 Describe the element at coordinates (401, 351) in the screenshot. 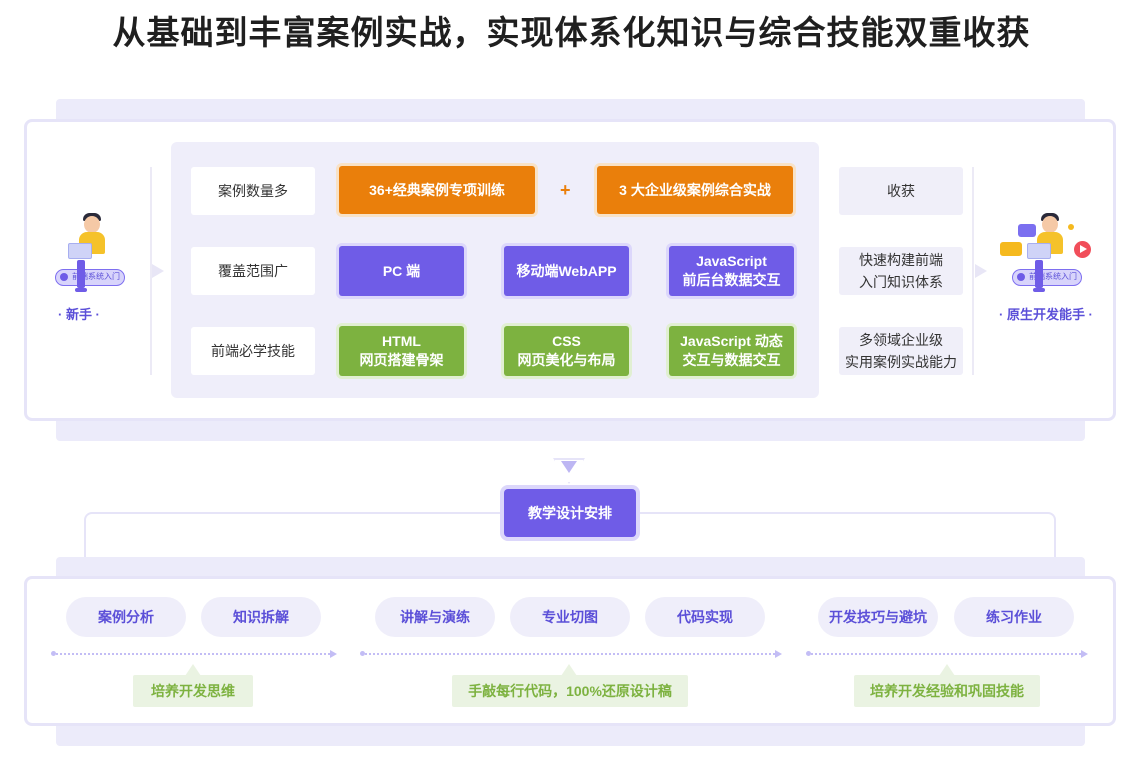

I see `box-html: HTML 网页搭建骨架` at that location.